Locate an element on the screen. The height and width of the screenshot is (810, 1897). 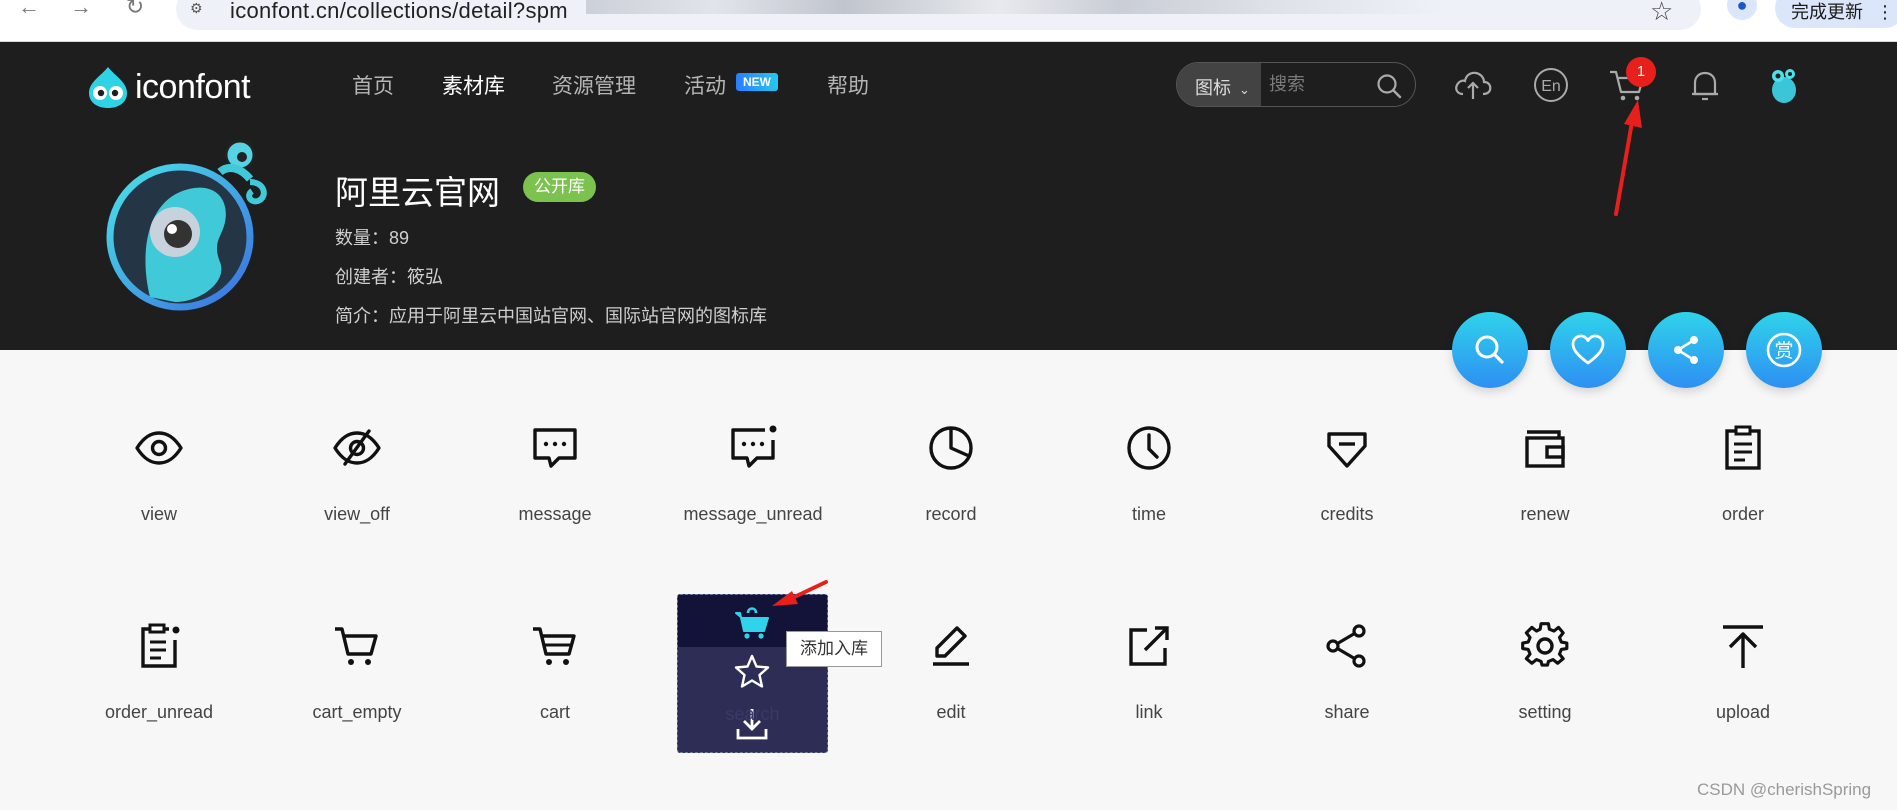
language-icon: En is located at coordinates (1551, 85).